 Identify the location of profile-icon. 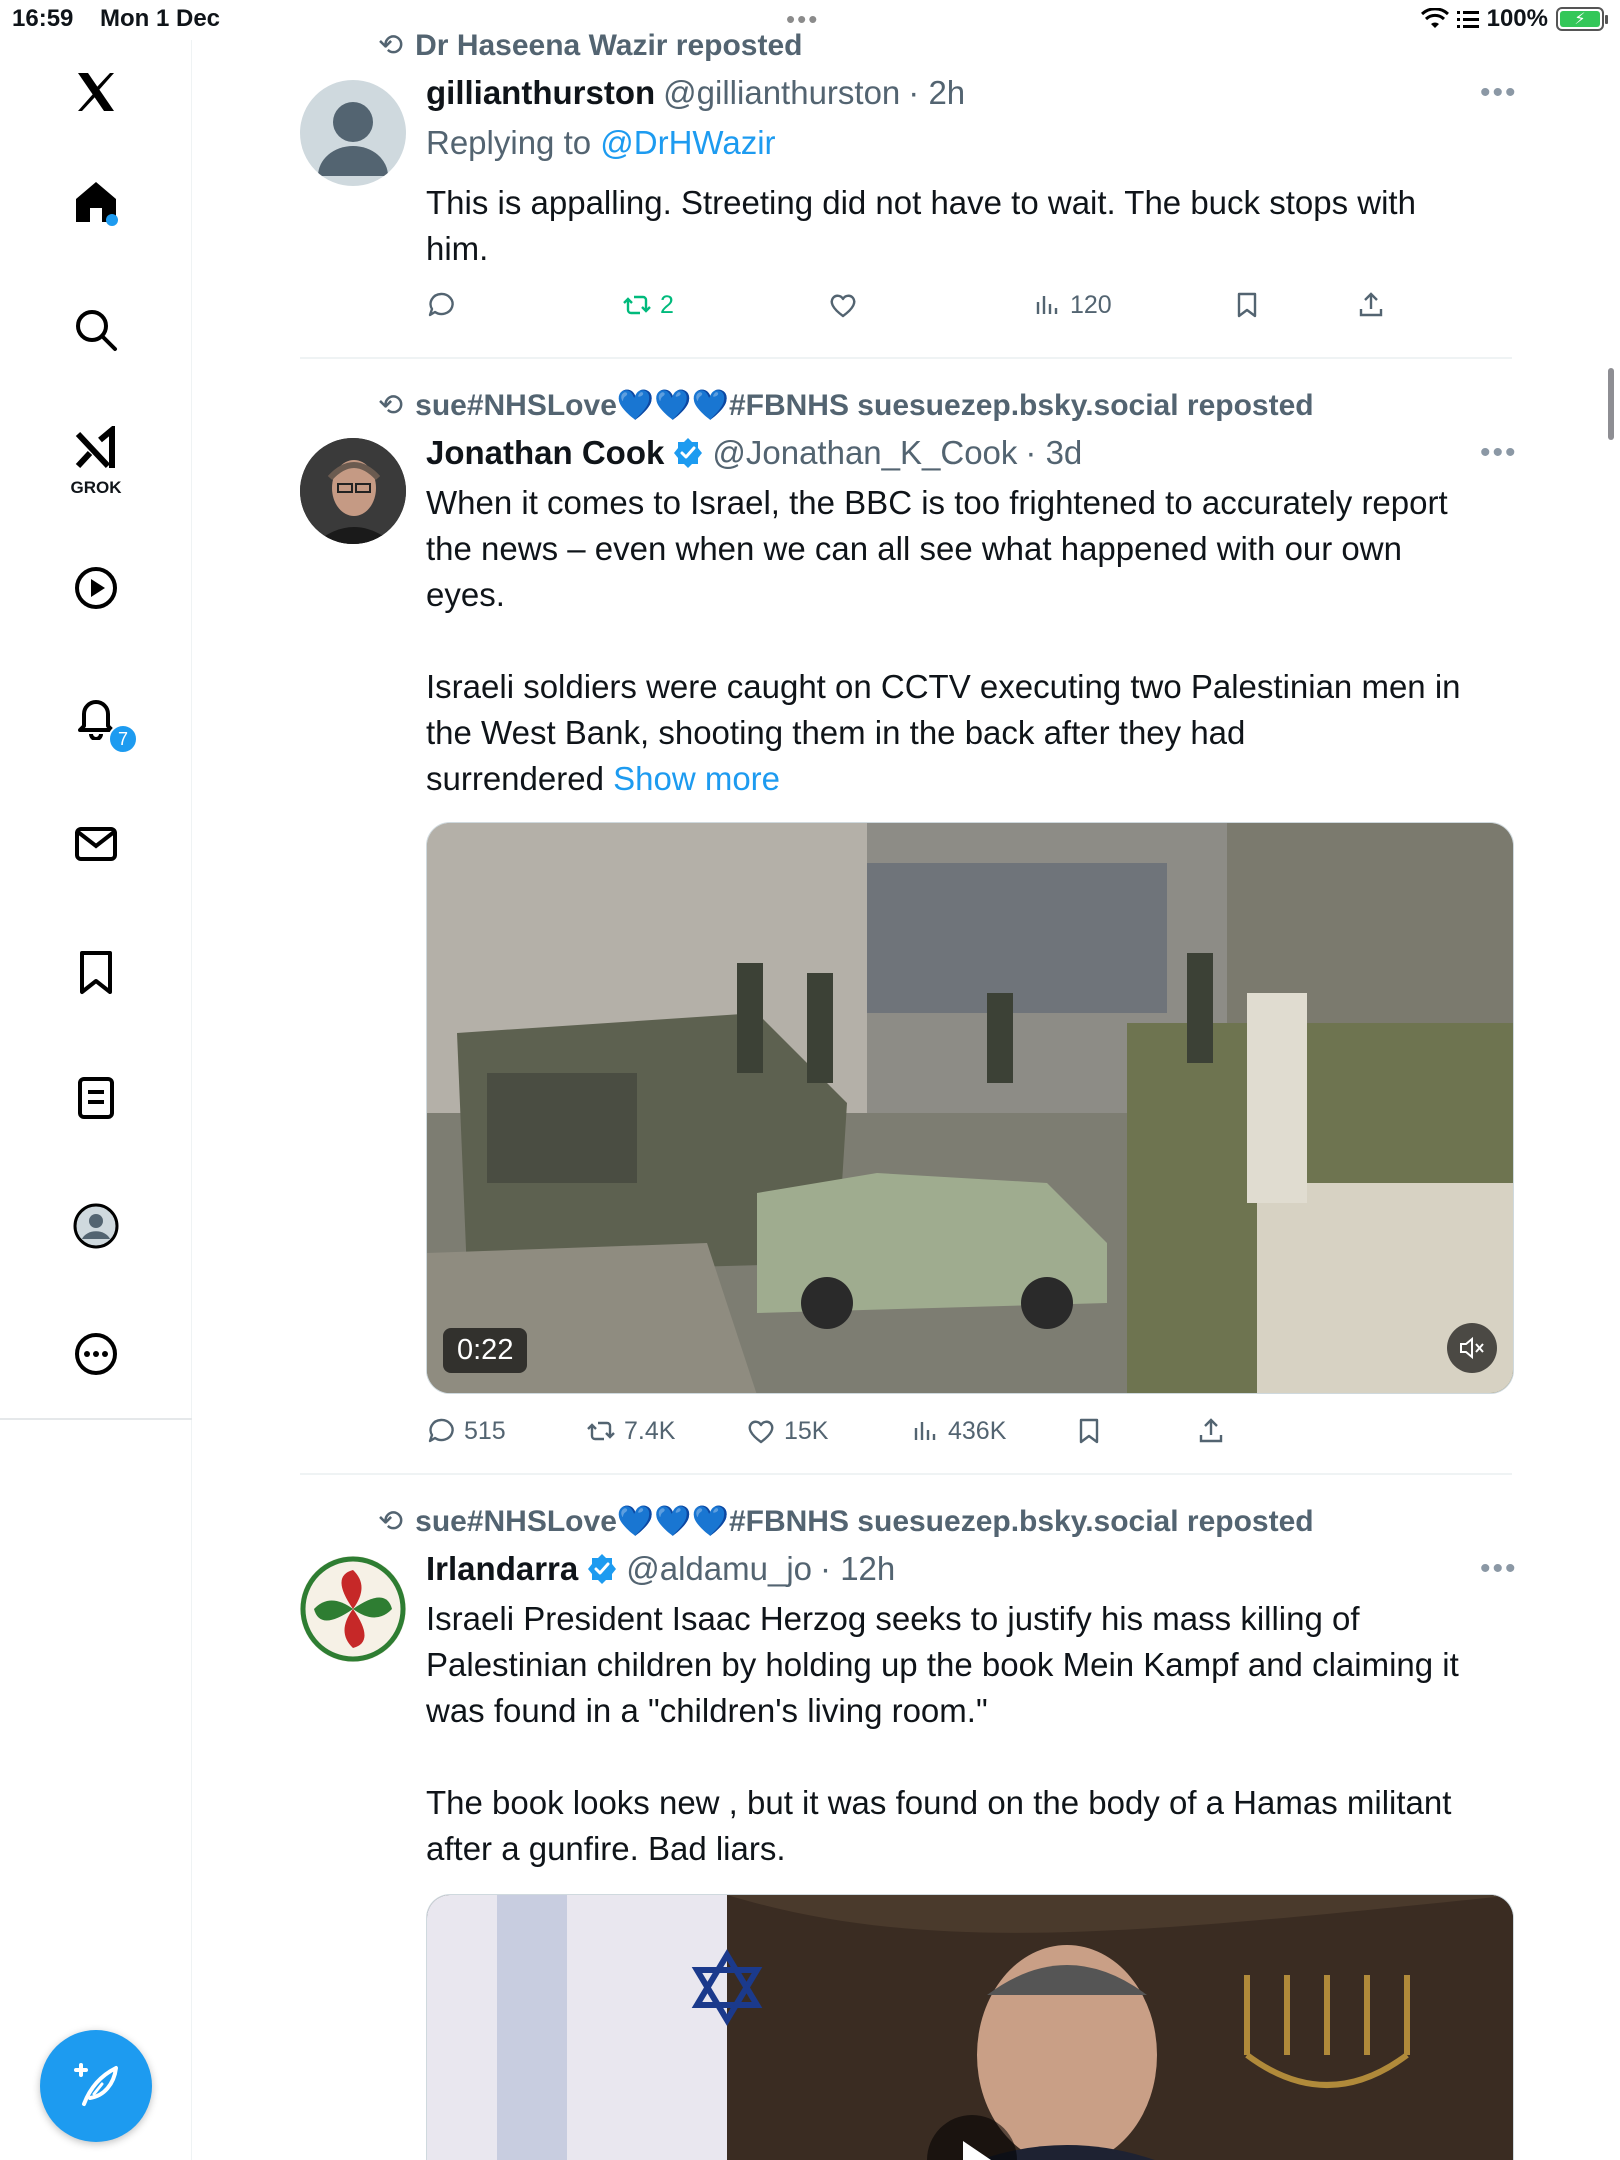
(96, 1226).